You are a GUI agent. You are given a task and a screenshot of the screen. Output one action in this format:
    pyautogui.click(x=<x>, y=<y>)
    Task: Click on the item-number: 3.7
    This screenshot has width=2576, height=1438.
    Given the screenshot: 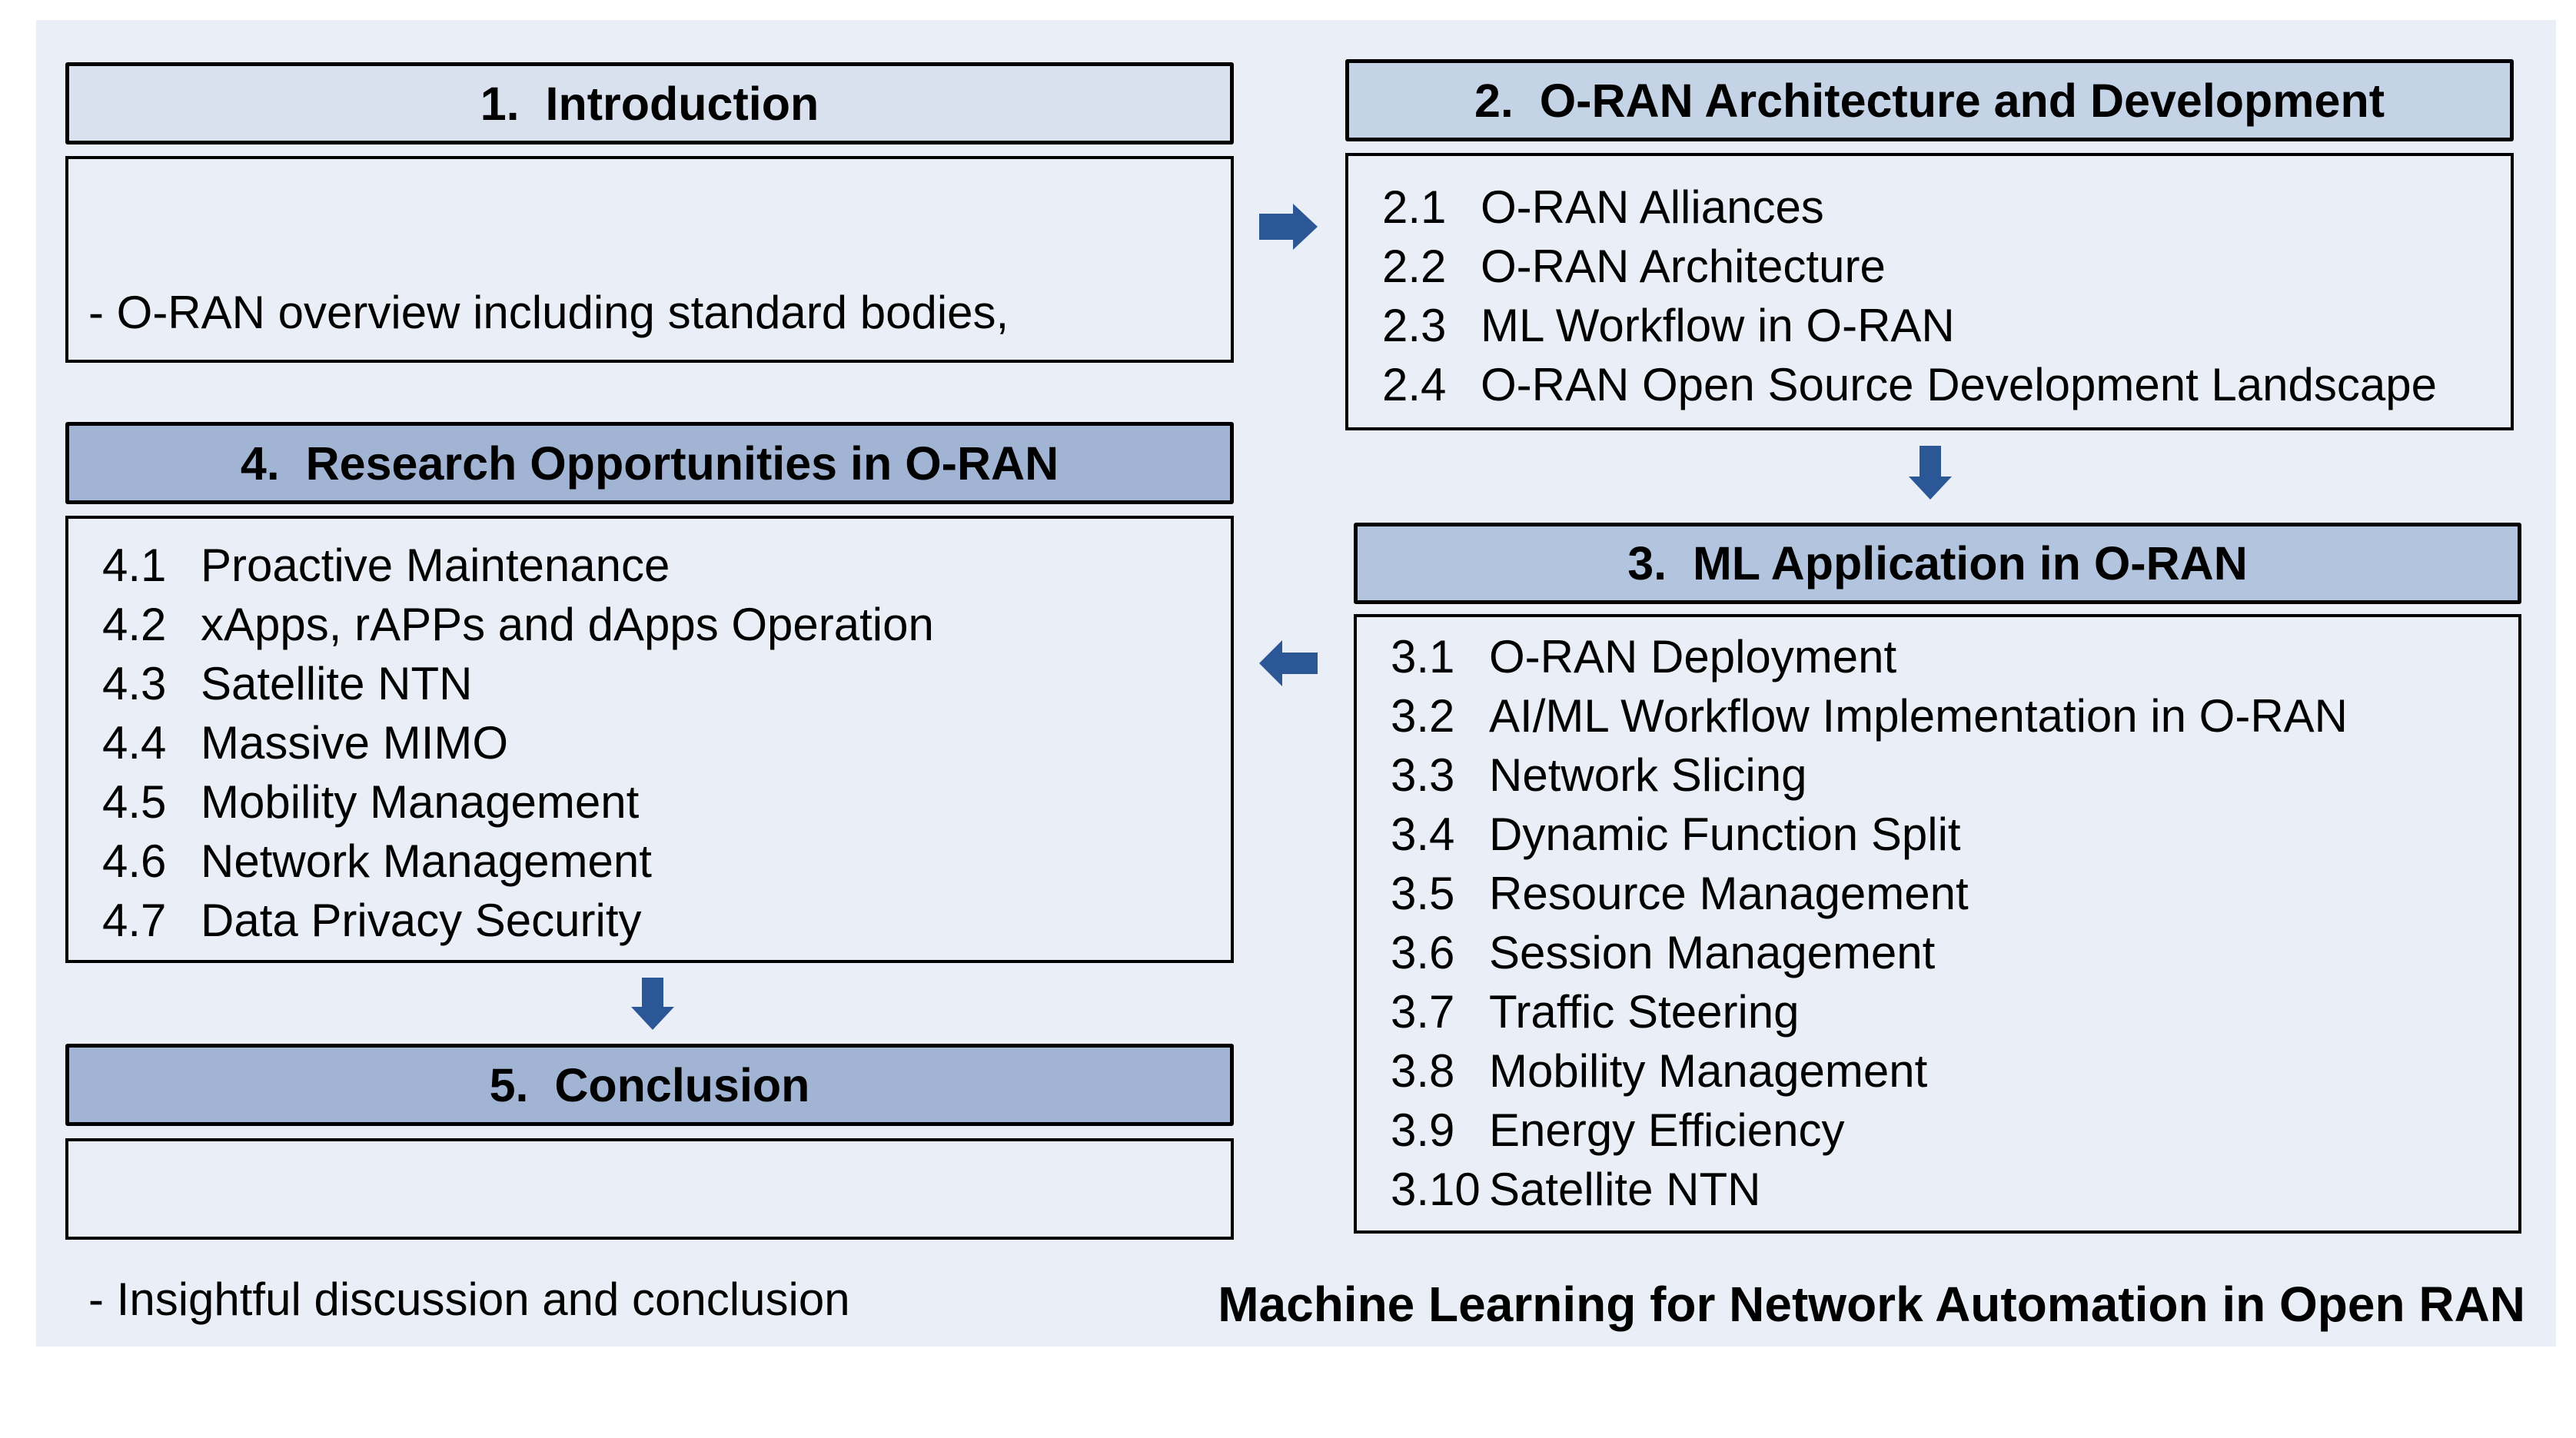 What is the action you would take?
    pyautogui.click(x=1423, y=1012)
    